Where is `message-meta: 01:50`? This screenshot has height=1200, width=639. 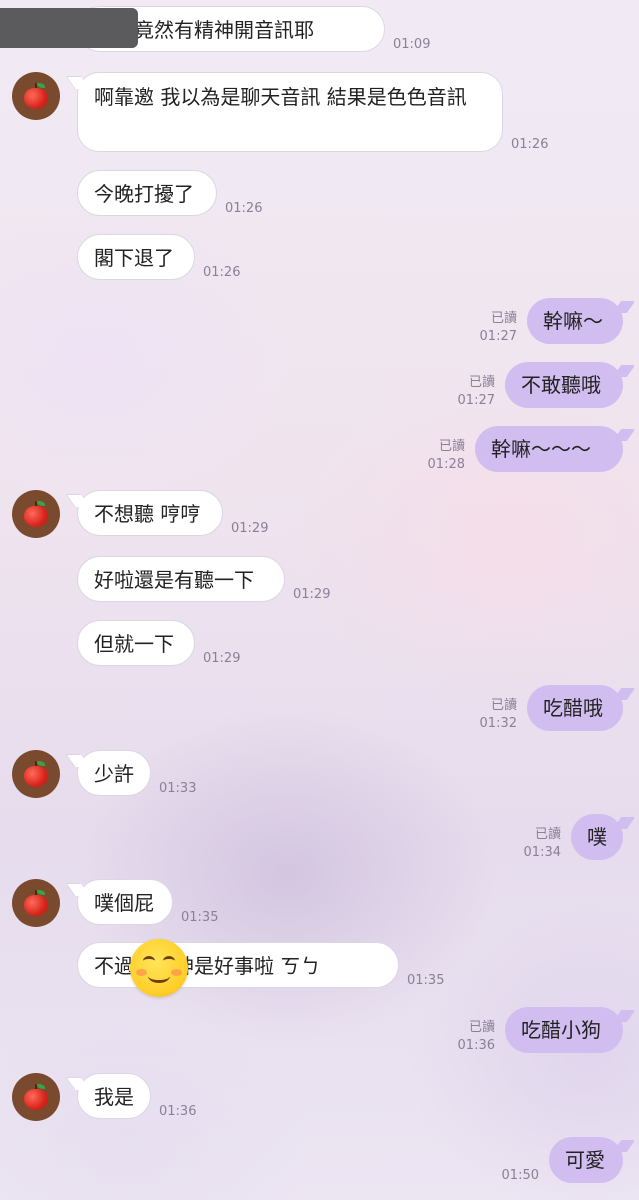
message-meta: 01:50 is located at coordinates (520, 1176).